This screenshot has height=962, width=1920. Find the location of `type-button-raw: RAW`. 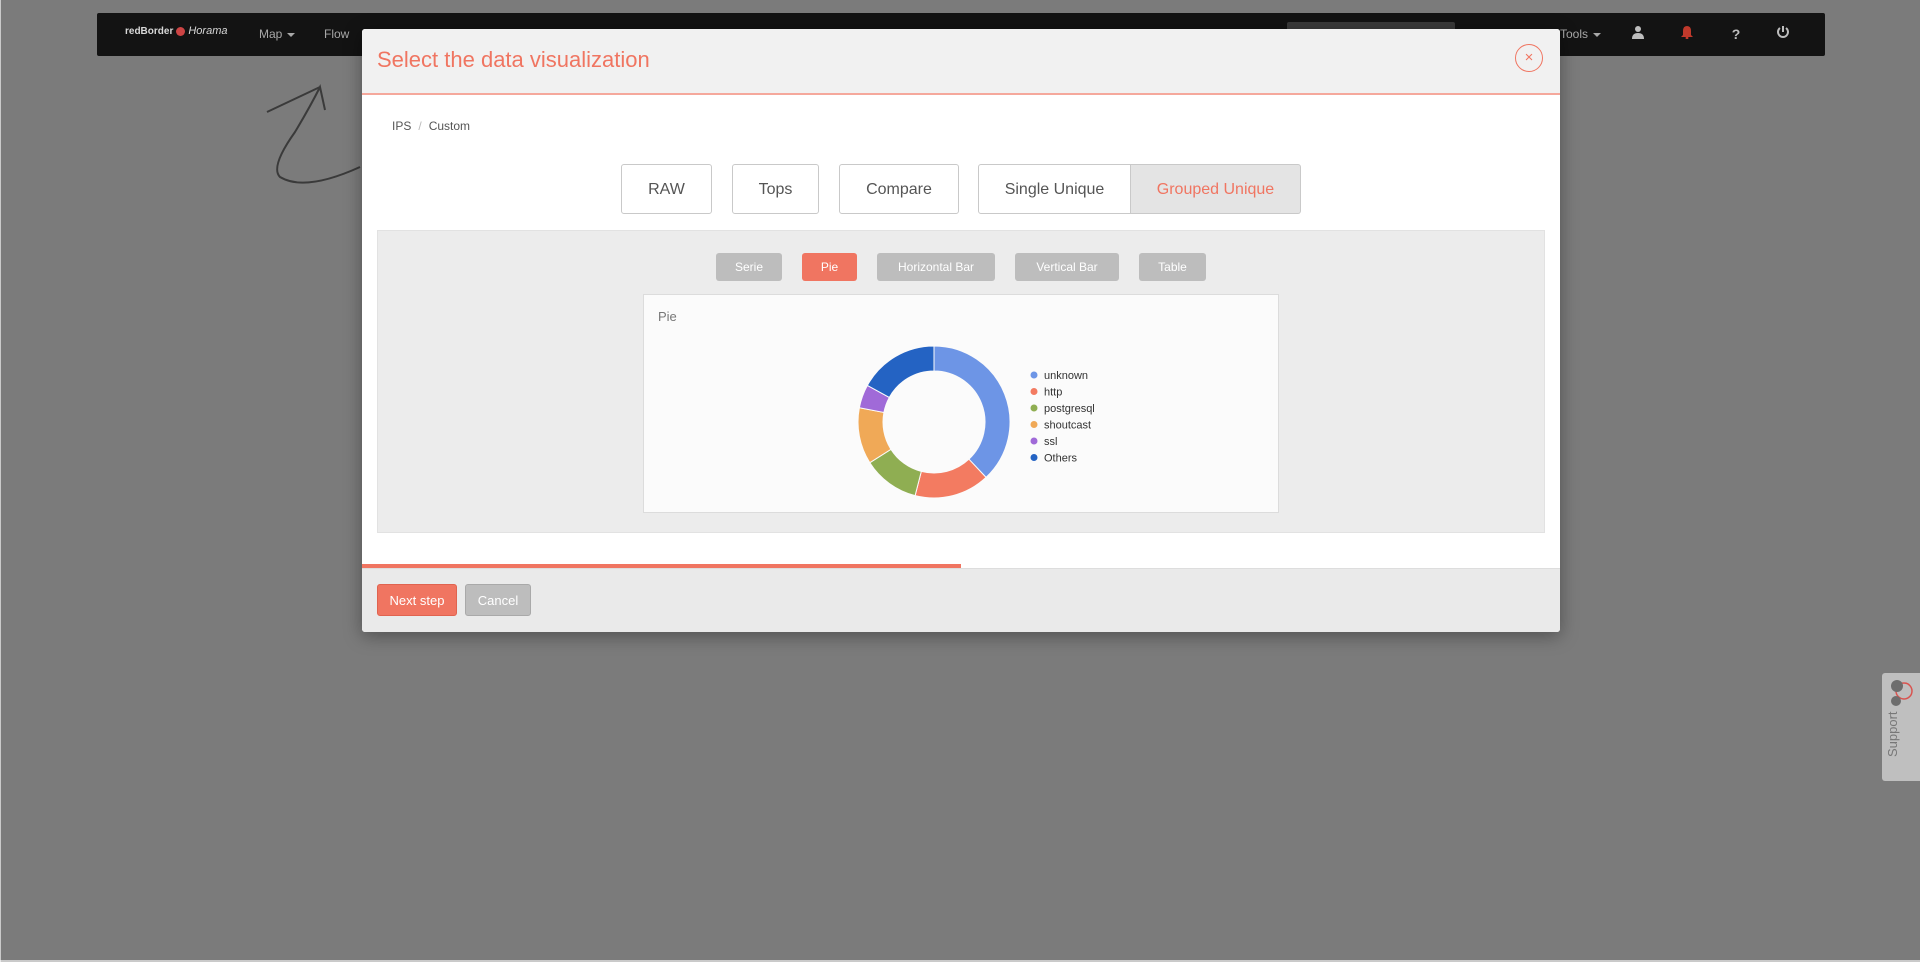

type-button-raw: RAW is located at coordinates (666, 189).